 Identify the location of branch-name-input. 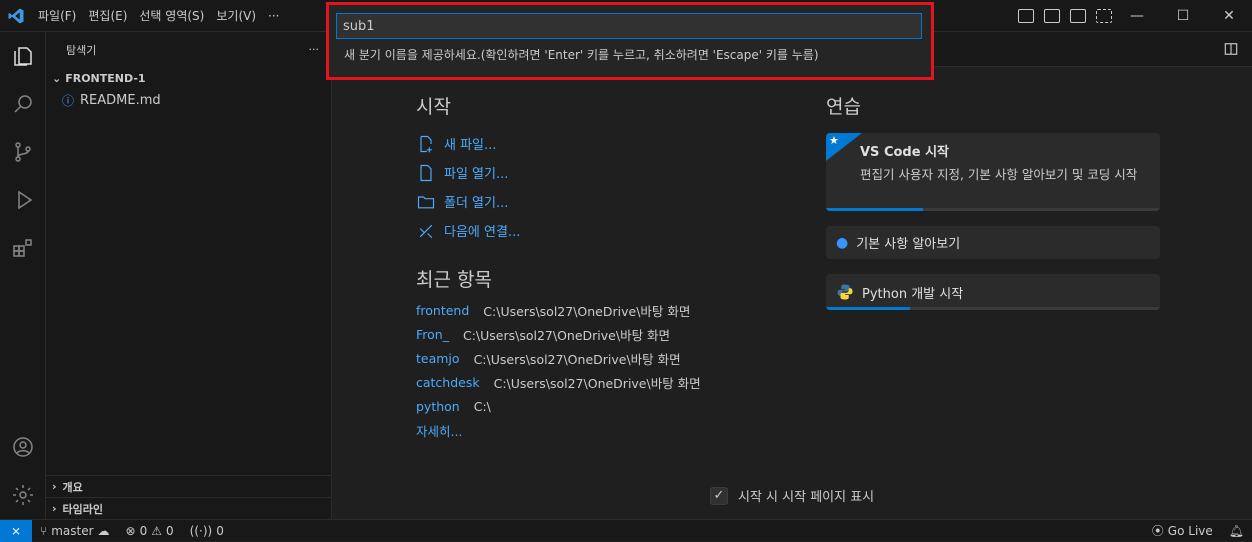
(629, 26).